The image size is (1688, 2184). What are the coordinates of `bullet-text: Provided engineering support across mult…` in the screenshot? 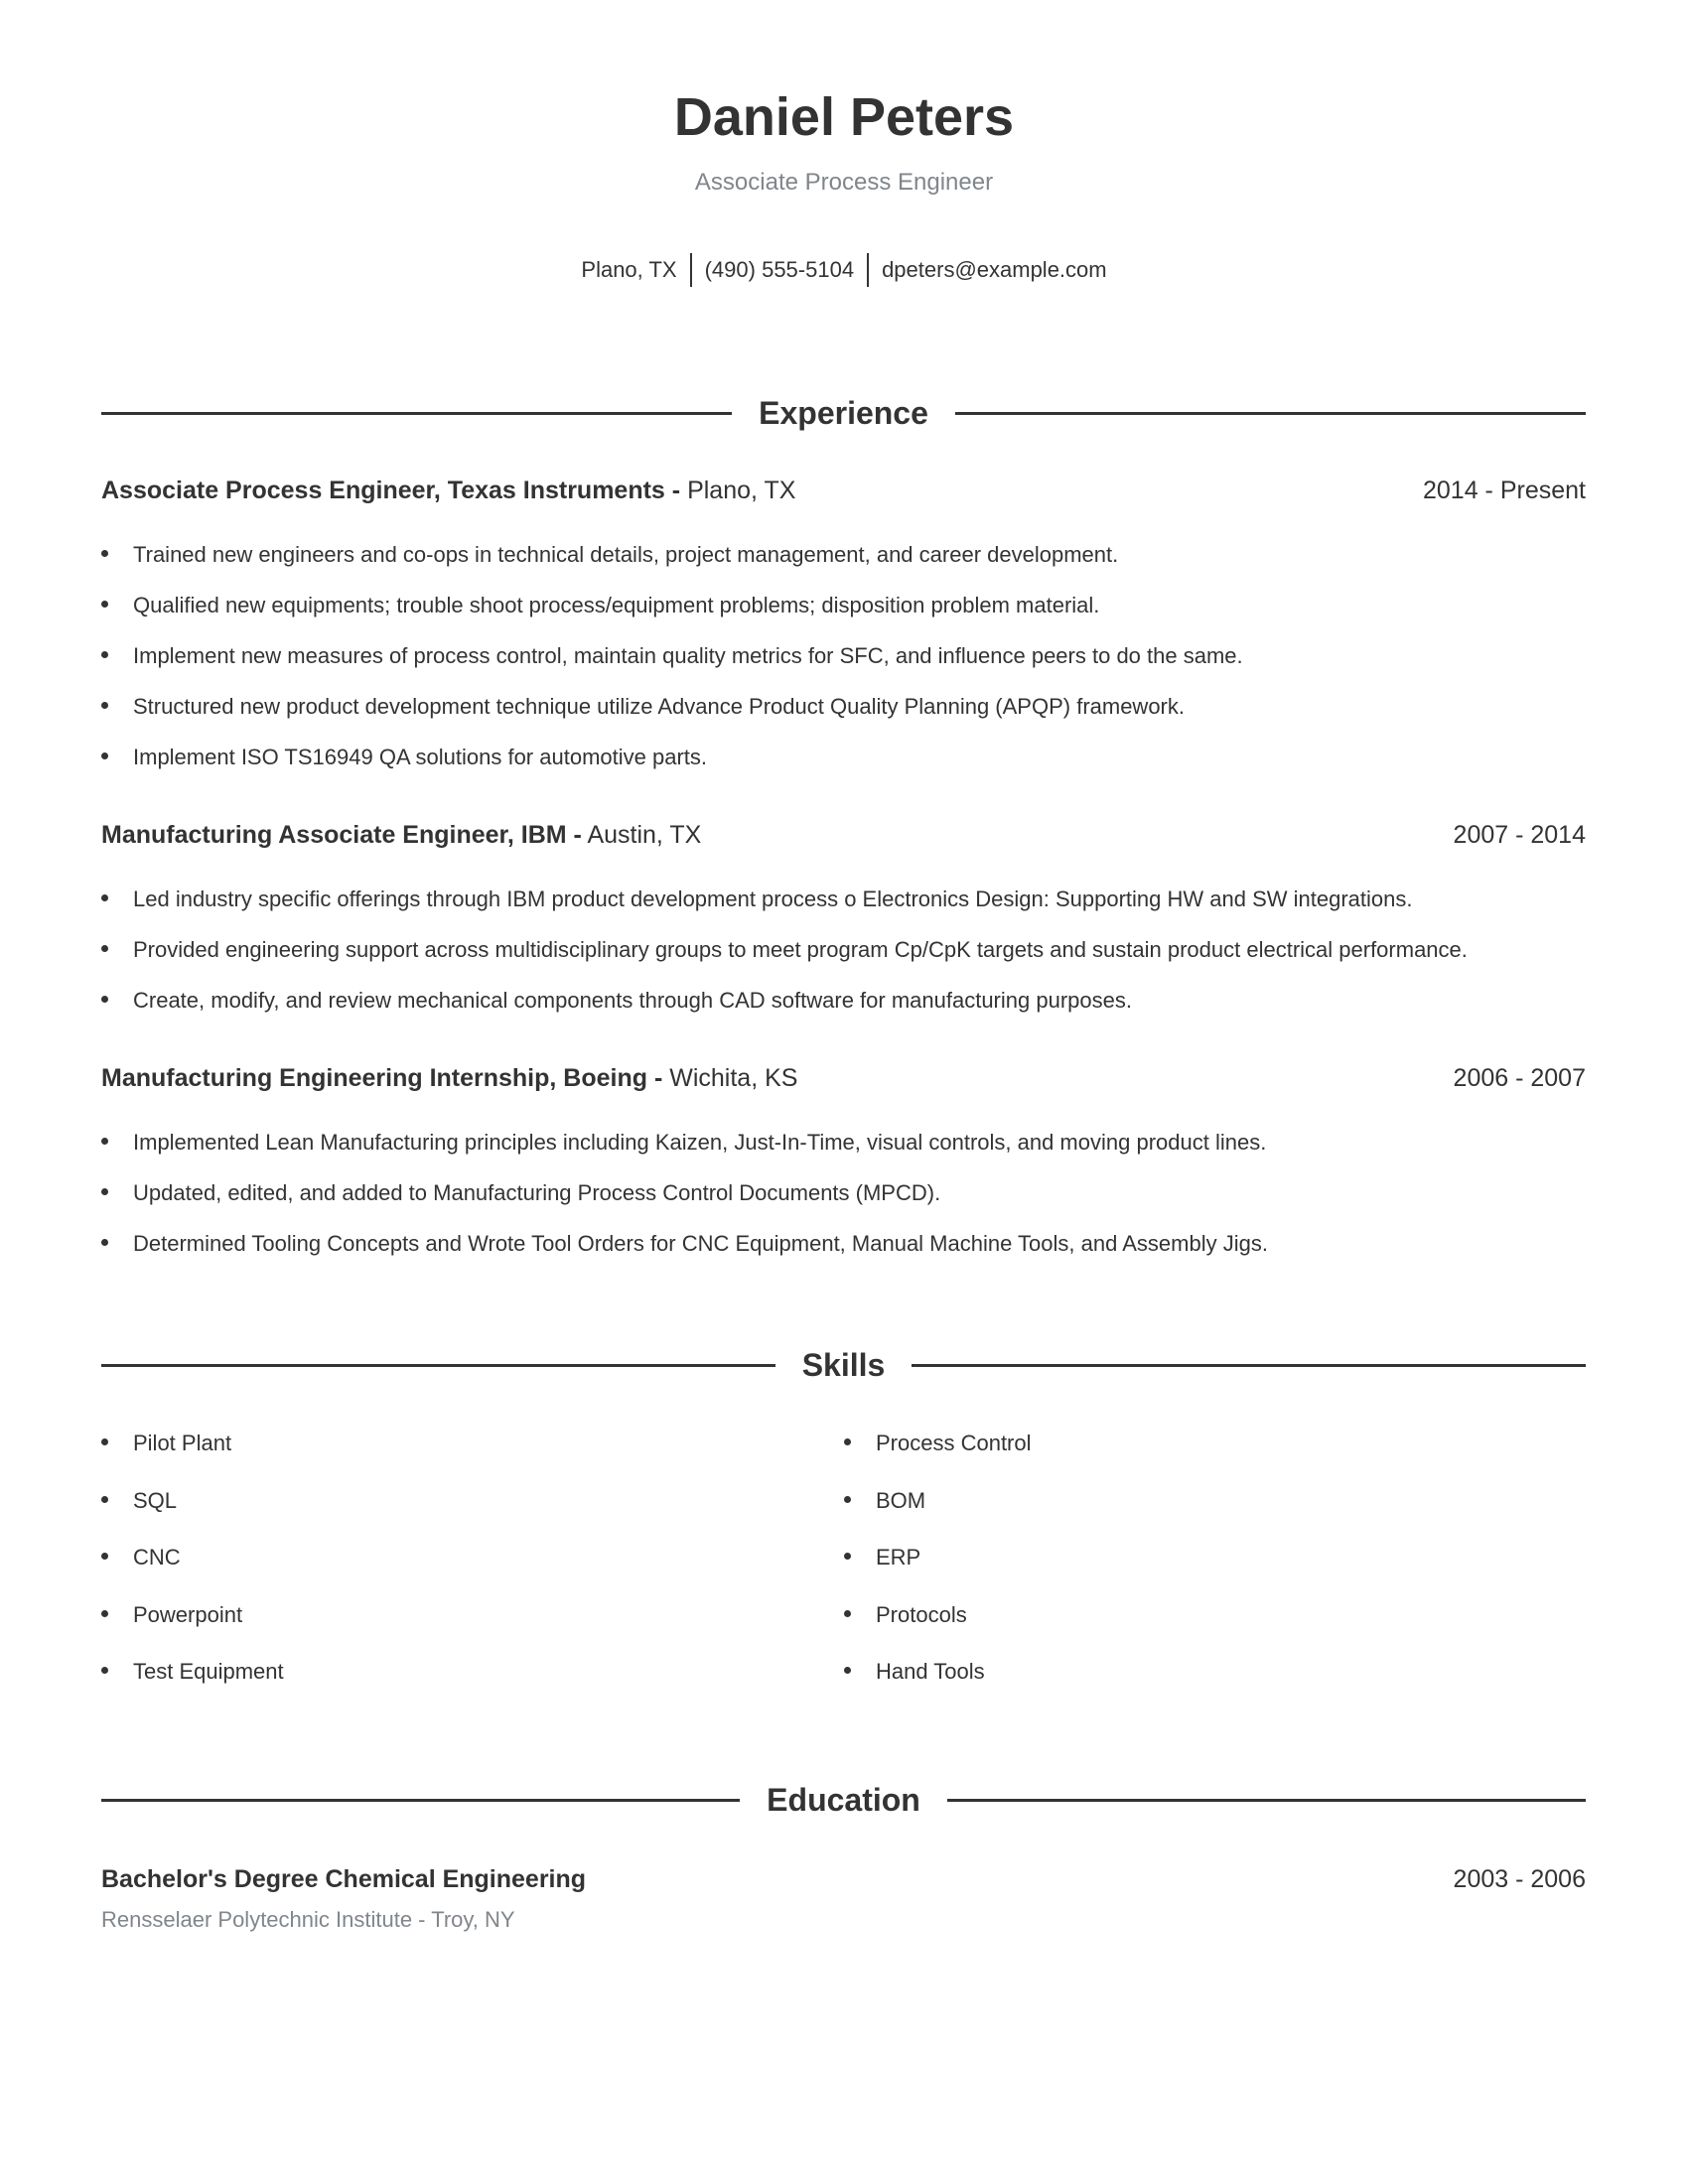 It's located at (800, 949).